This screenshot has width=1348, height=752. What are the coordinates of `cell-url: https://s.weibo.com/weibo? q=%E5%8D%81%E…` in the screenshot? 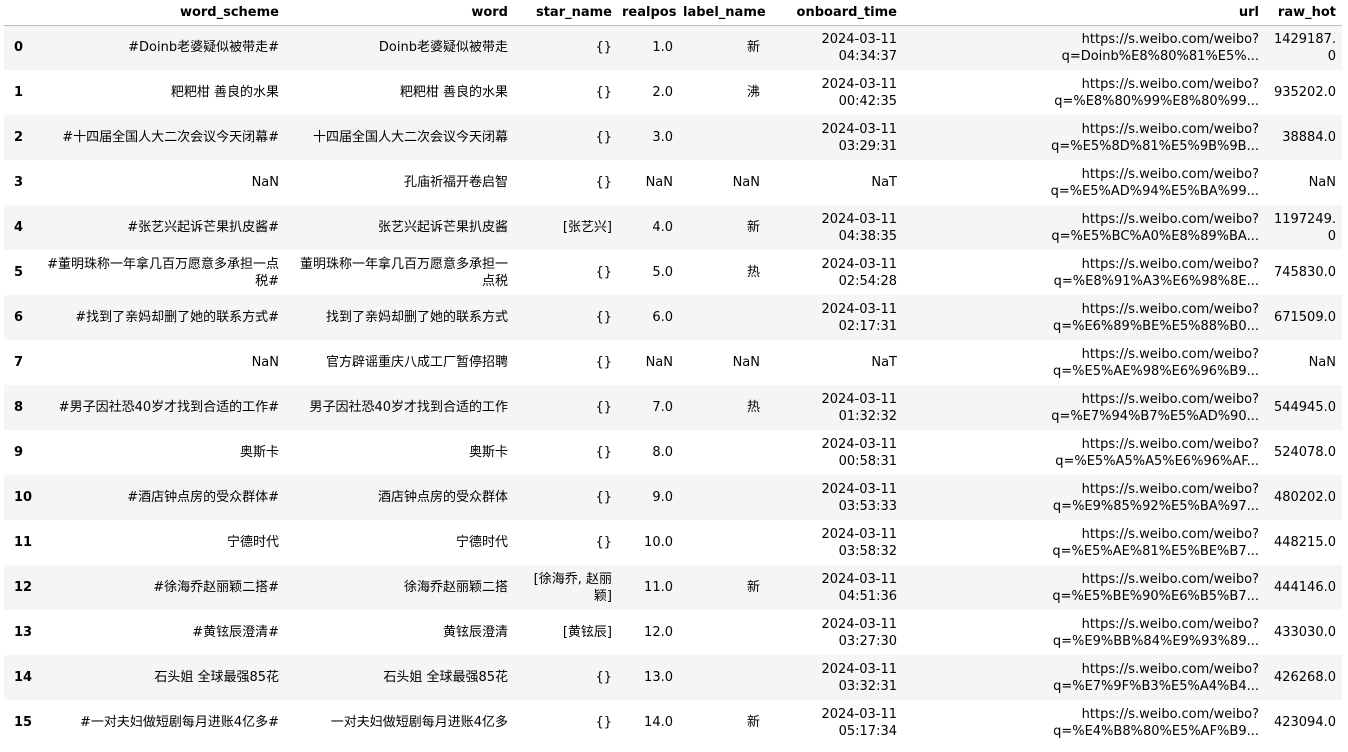 It's located at (1155, 137).